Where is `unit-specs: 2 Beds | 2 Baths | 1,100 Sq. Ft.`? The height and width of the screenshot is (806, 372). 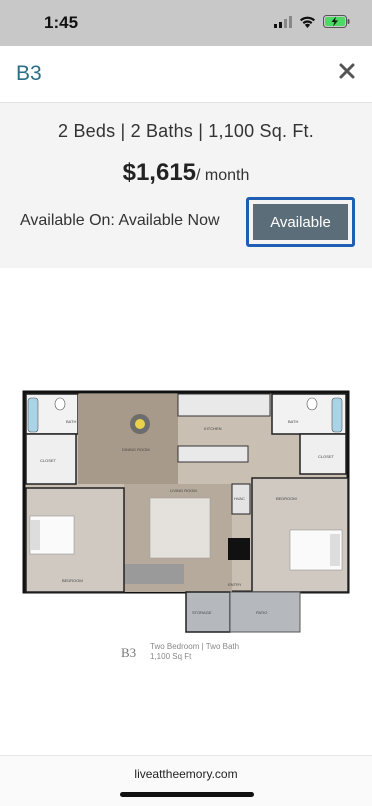
unit-specs: 2 Beds | 2 Baths | 1,100 Sq. Ft. is located at coordinates (186, 131).